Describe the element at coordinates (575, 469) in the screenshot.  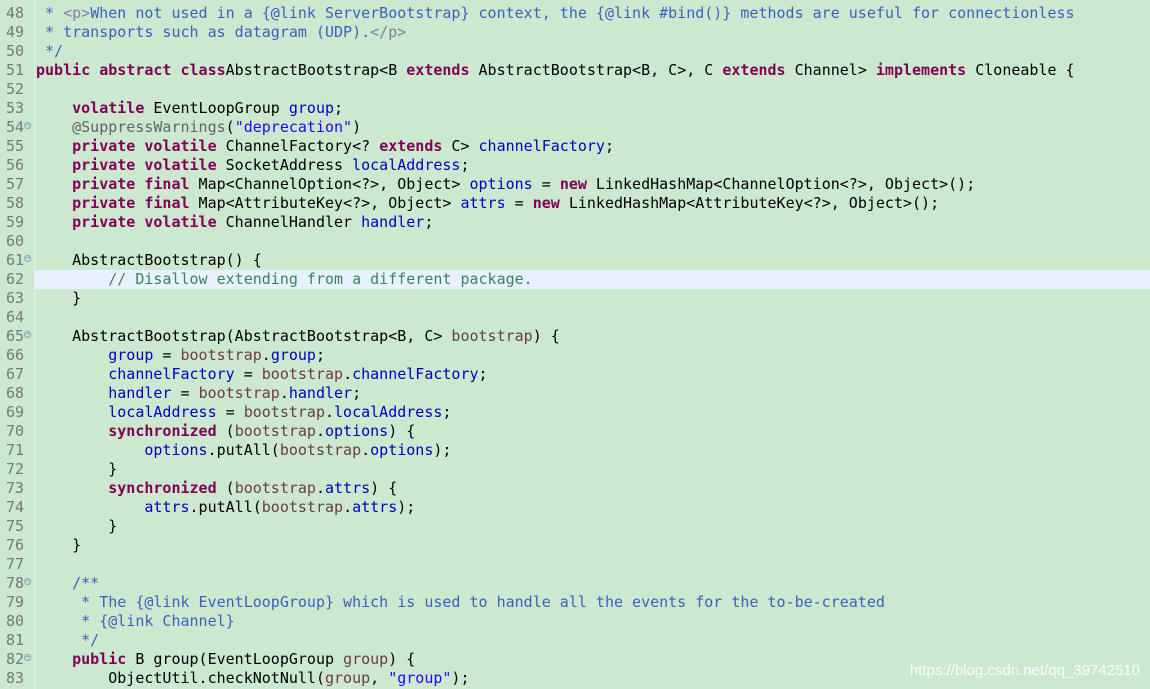
I see `code-line: 72 }` at that location.